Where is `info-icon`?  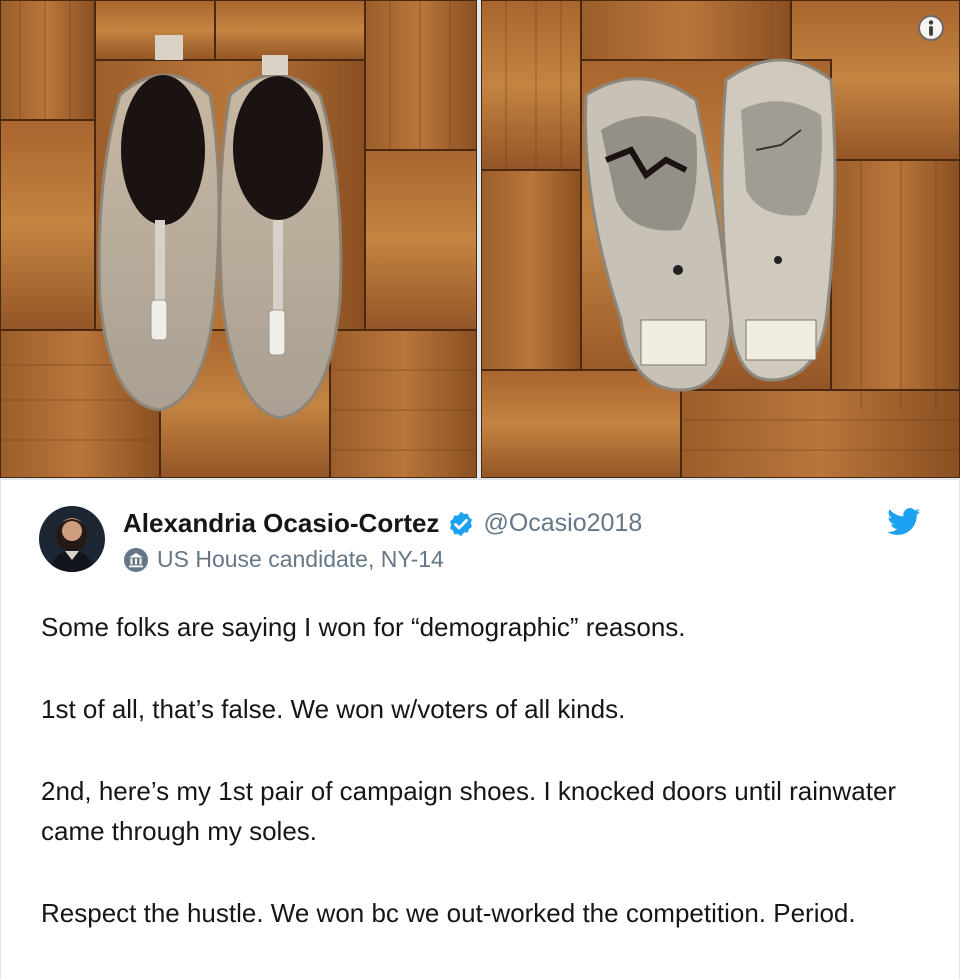 info-icon is located at coordinates (931, 28).